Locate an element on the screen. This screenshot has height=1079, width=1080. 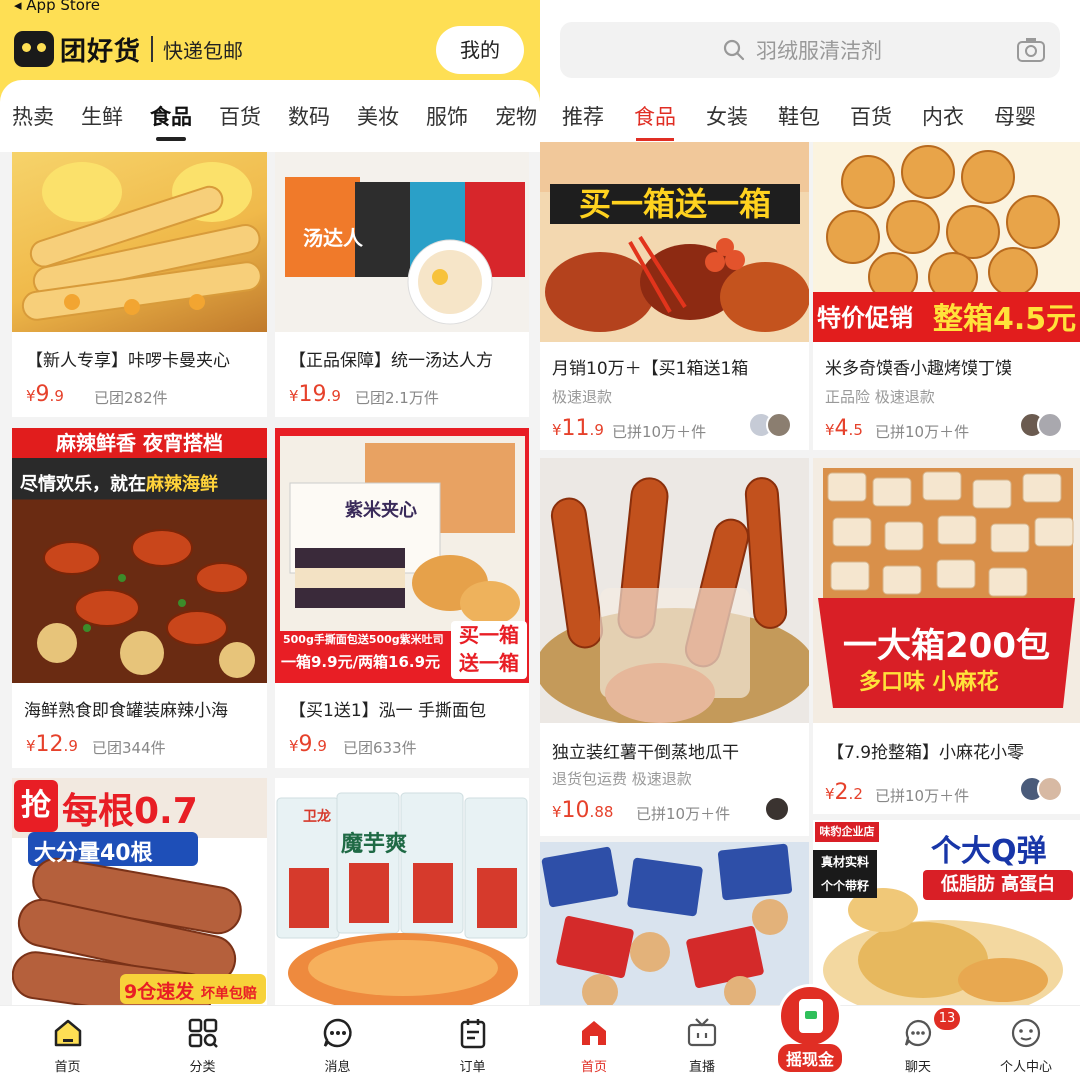
nav-category: 分类 is located at coordinates (202, 1042).